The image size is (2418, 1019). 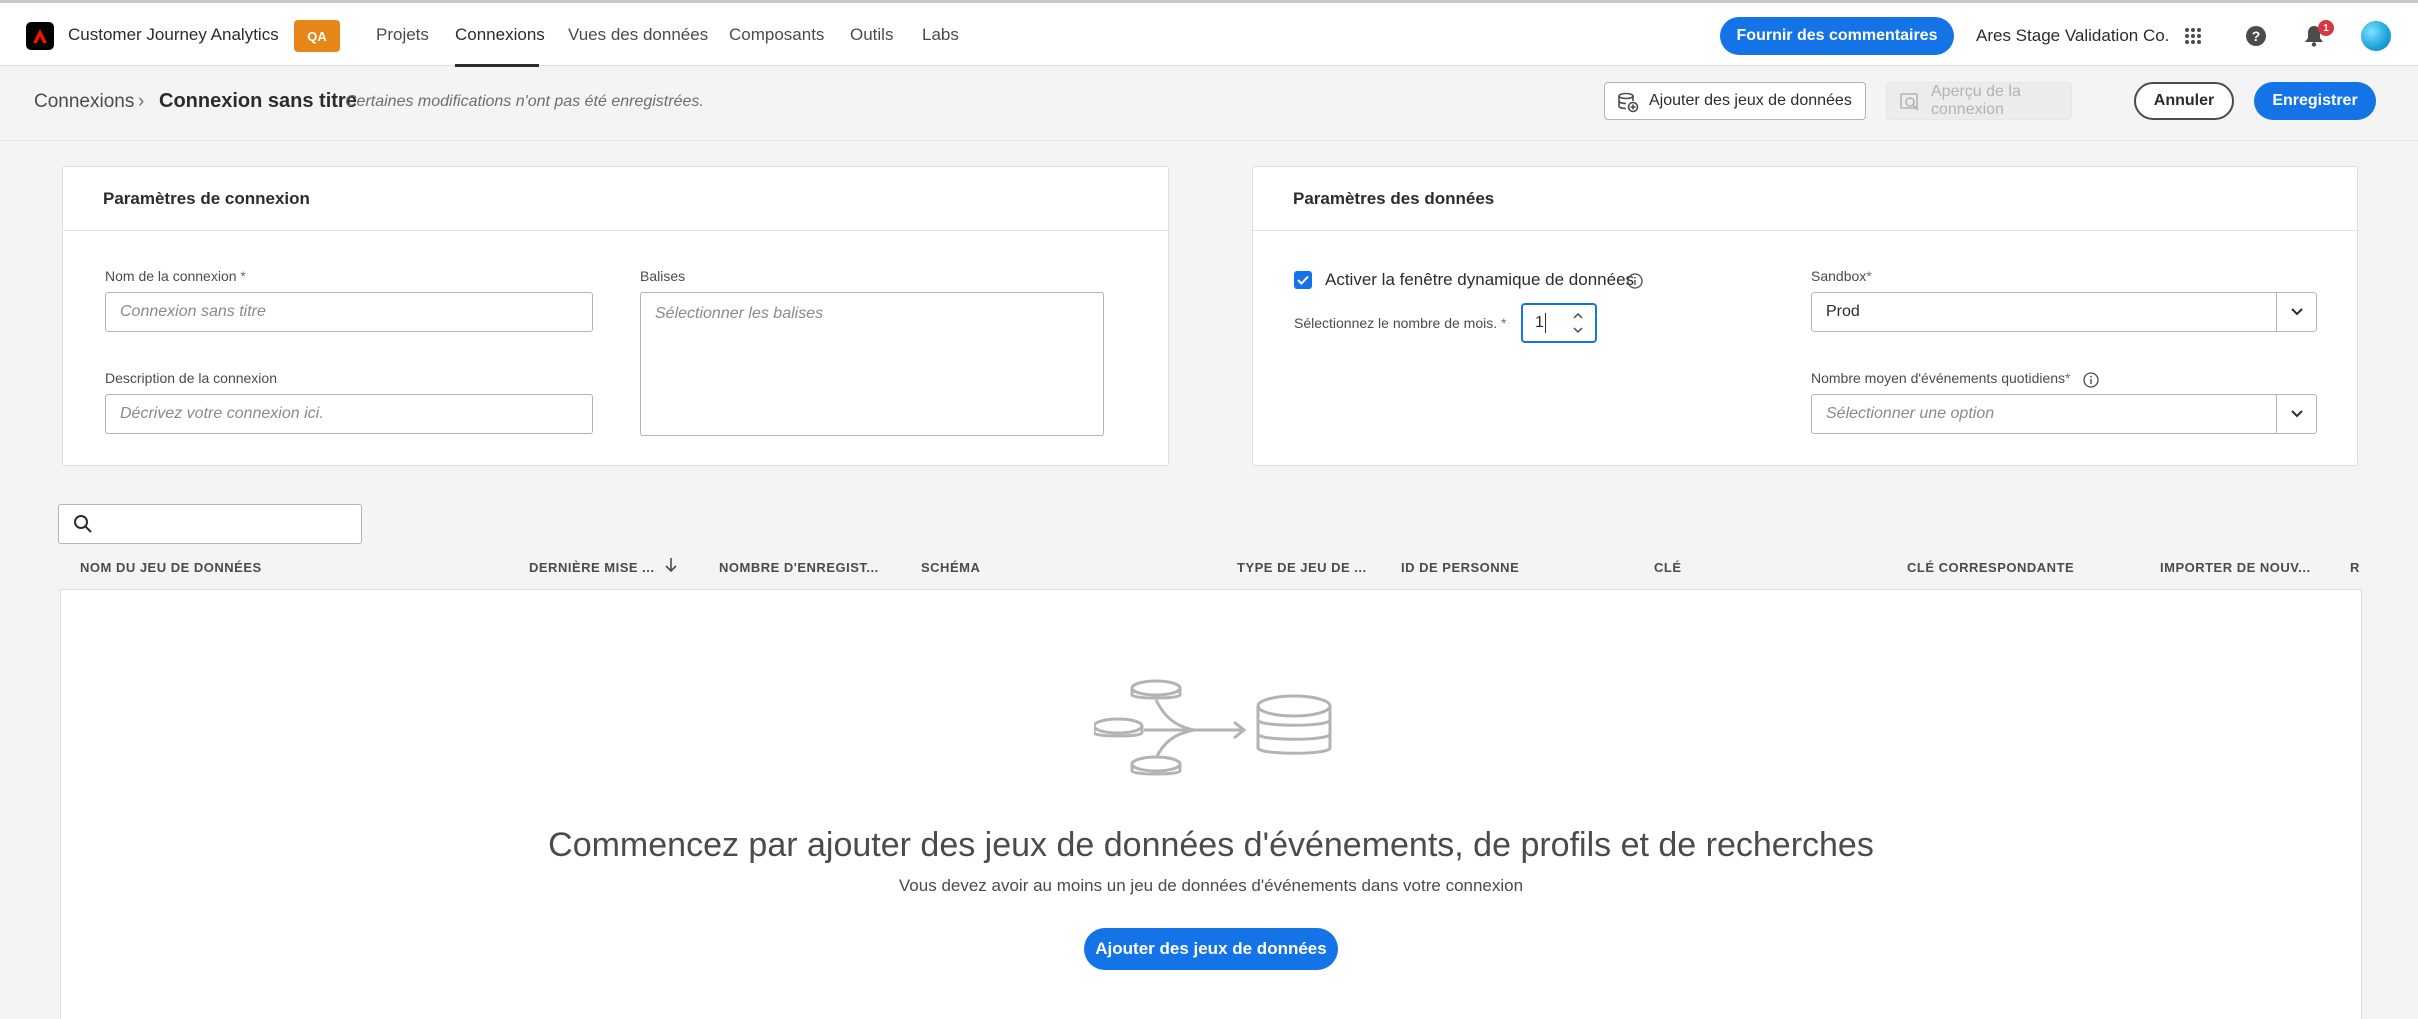 I want to click on sandbox-select: Prod, so click(x=2064, y=312).